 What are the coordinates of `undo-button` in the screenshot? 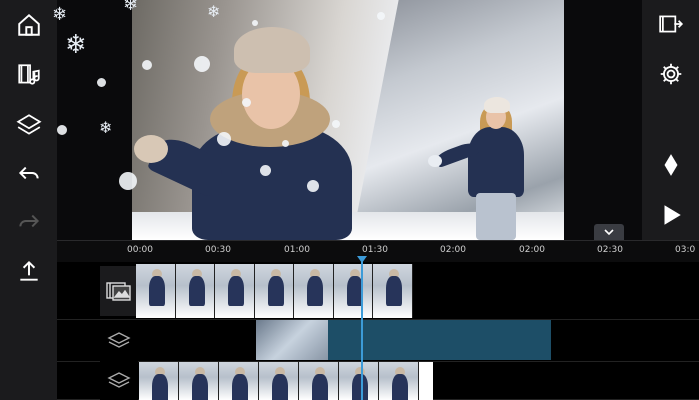 It's located at (28, 173).